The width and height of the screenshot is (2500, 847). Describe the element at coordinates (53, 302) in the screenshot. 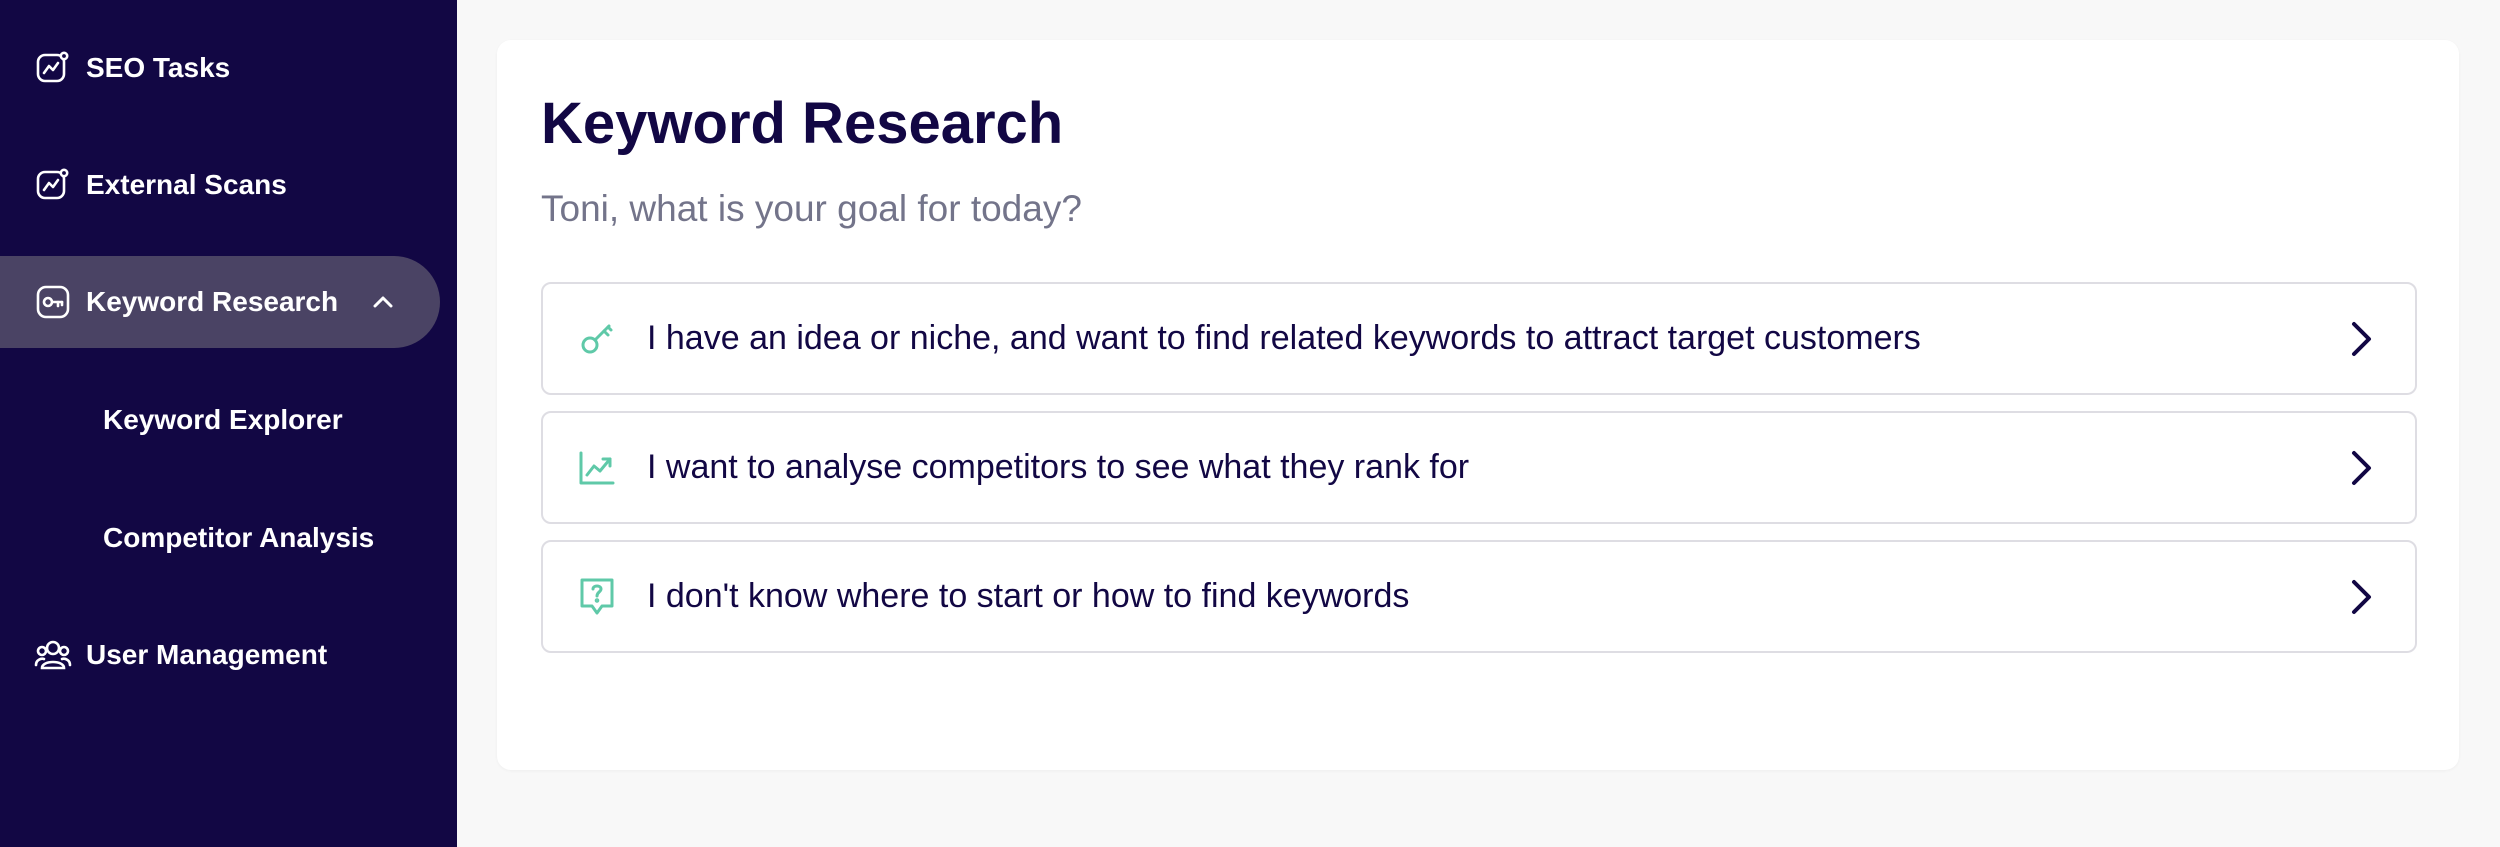

I see `key-card-icon` at that location.